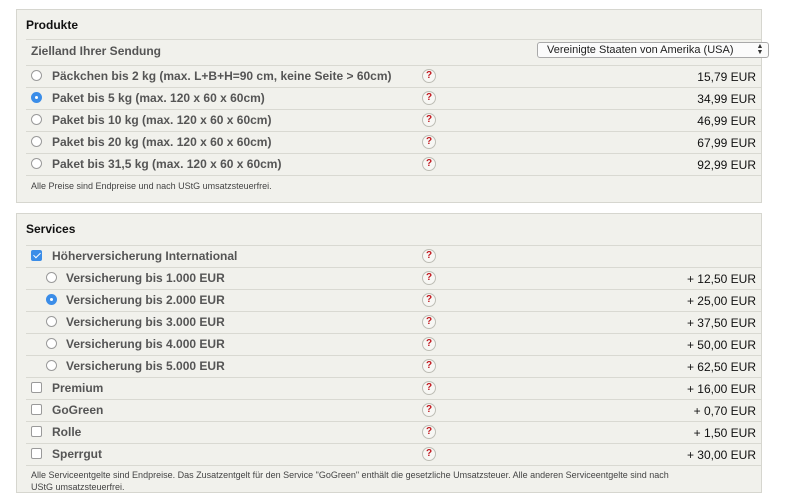 The image size is (796, 493). What do you see at coordinates (36, 431) in the screenshot?
I see `rolle-checkbox` at bounding box center [36, 431].